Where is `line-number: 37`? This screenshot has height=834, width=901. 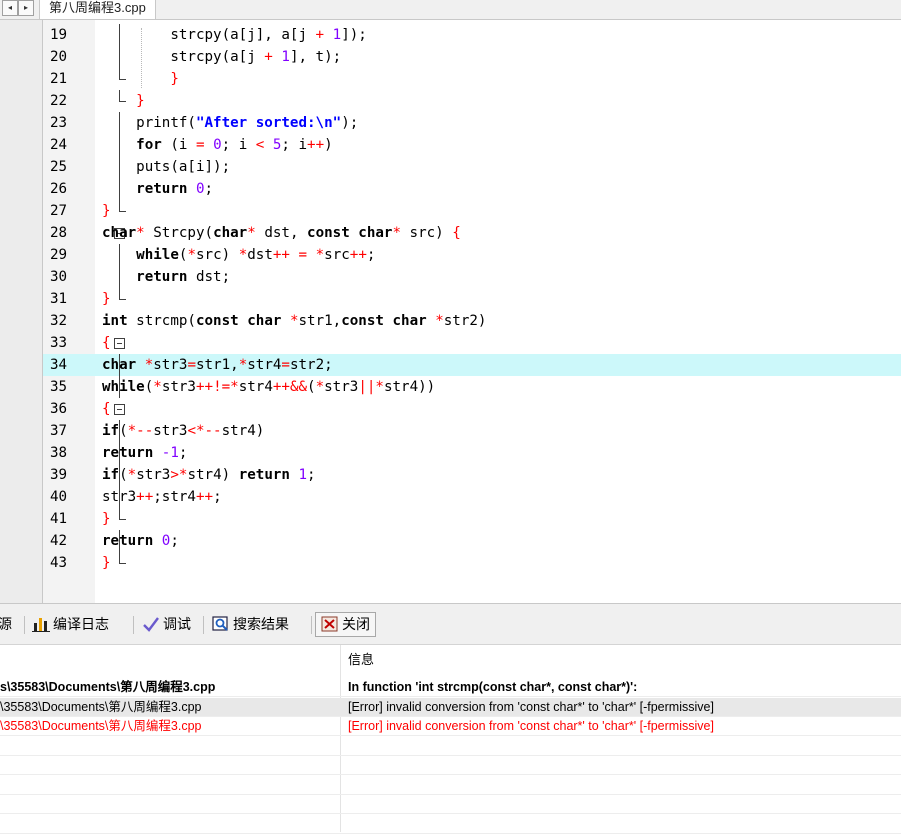
line-number: 37 is located at coordinates (58, 431).